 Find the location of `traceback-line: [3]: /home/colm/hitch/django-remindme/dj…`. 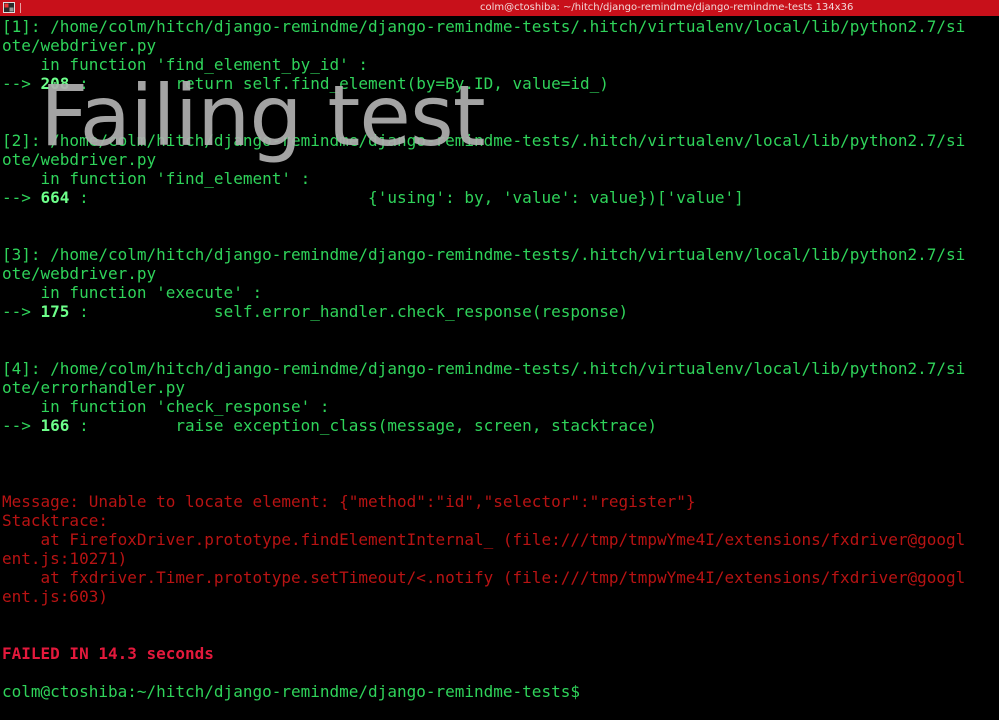

traceback-line: [3]: /home/colm/hitch/django-remindme/dj… is located at coordinates (484, 254).